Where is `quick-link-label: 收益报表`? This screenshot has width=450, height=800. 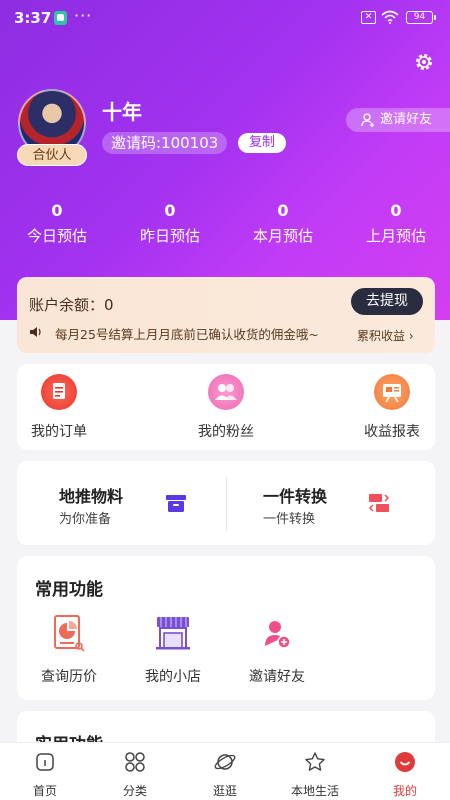
quick-link-label: 收益报表 is located at coordinates (392, 432).